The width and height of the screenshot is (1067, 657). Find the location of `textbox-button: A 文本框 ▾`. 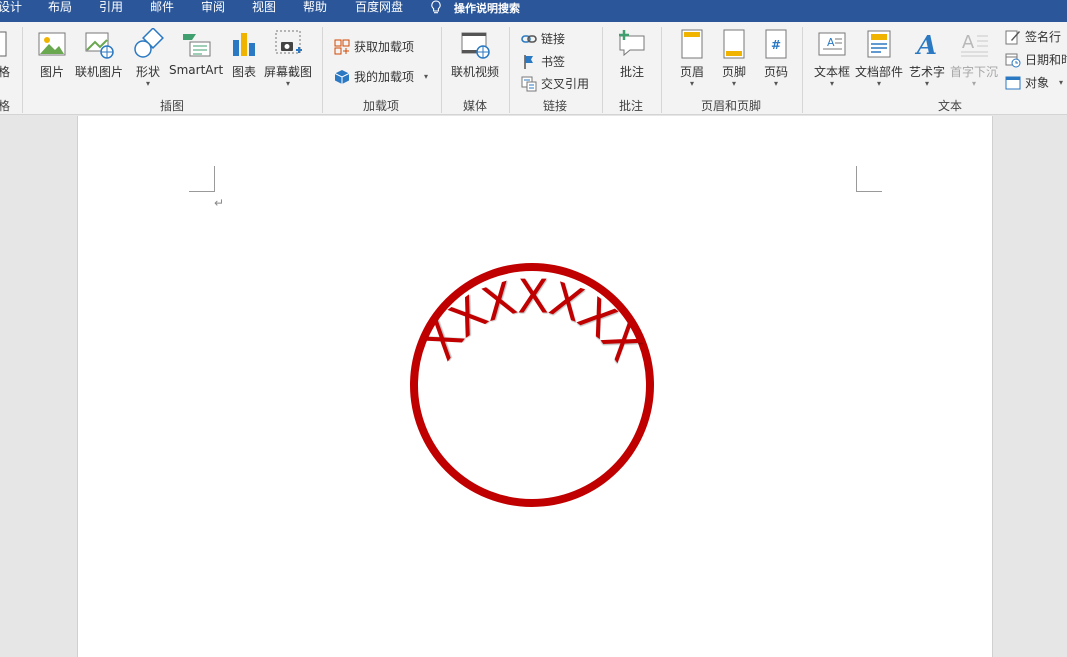

textbox-button: A 文本框 ▾ is located at coordinates (832, 58).